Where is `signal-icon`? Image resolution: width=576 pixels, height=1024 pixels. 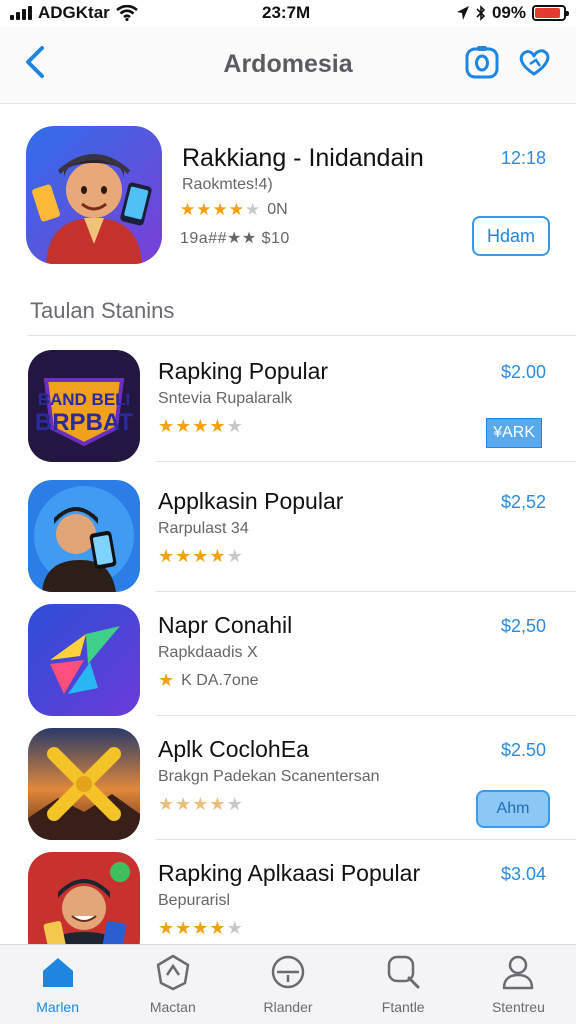 signal-icon is located at coordinates (21, 13).